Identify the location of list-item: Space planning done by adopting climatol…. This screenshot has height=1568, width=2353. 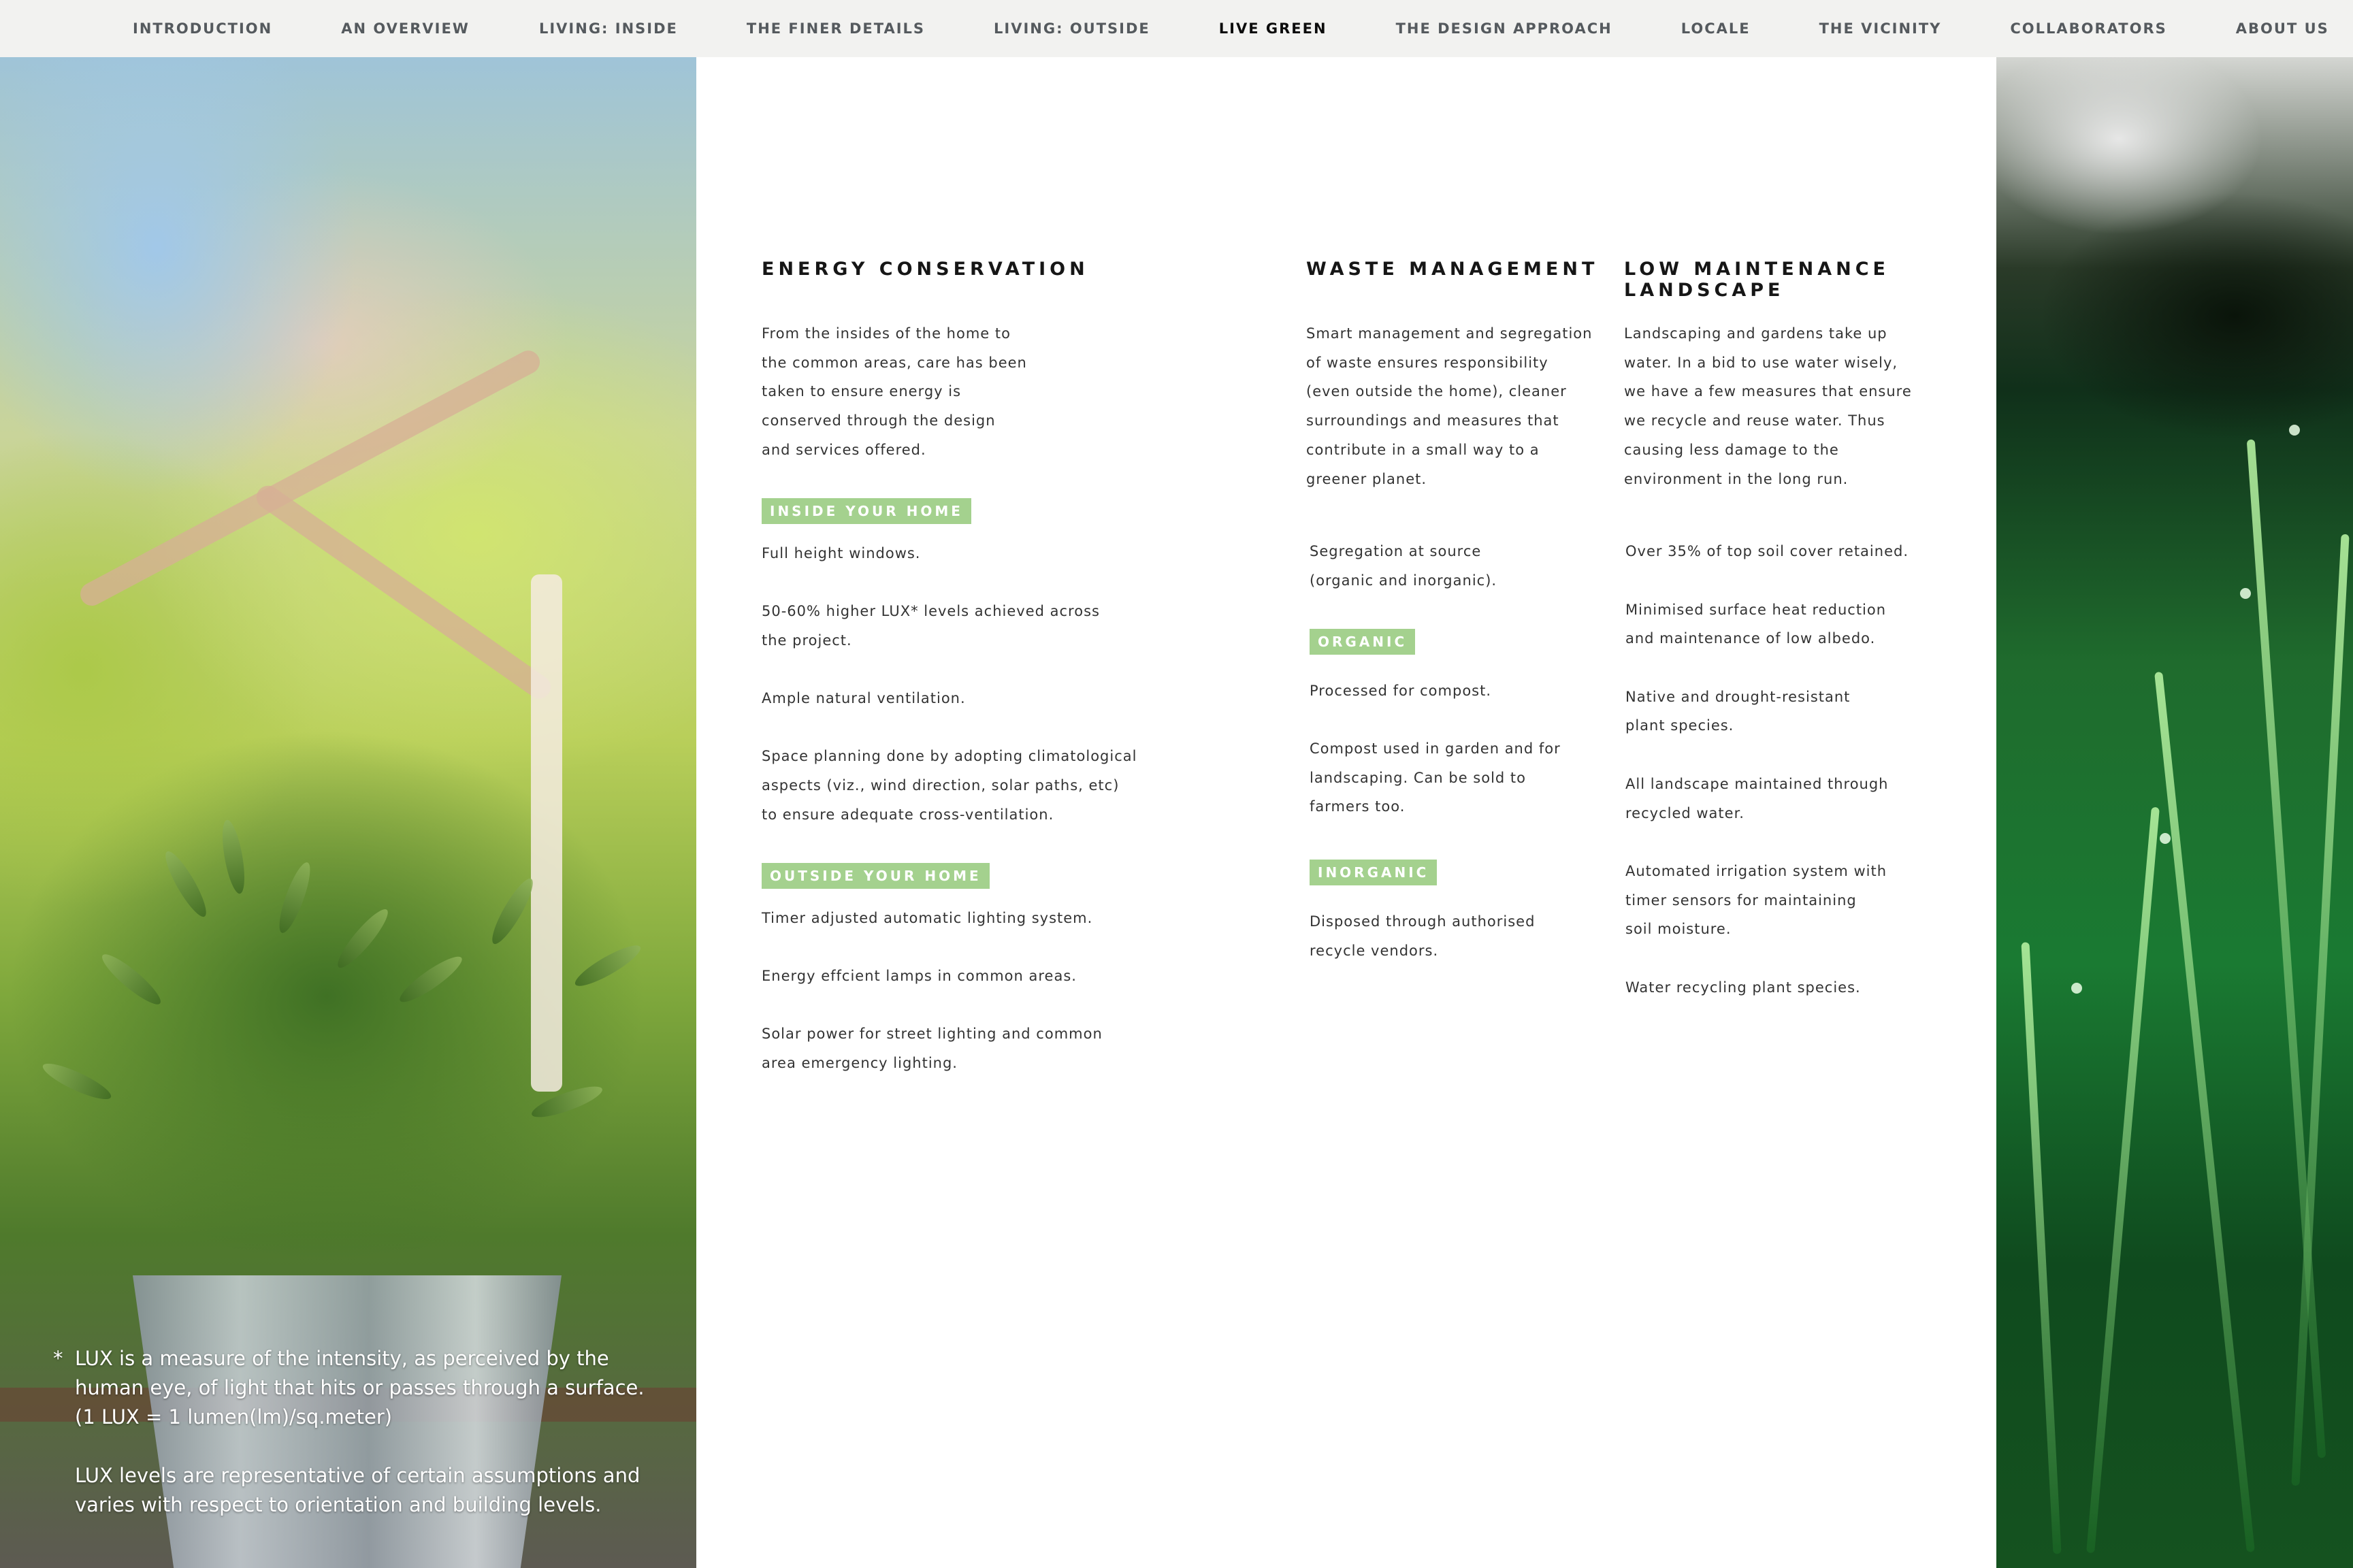
(949, 757).